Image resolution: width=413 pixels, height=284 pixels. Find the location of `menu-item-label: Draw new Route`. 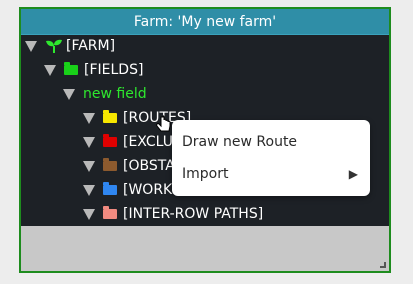

menu-item-label: Draw new Route is located at coordinates (240, 142).